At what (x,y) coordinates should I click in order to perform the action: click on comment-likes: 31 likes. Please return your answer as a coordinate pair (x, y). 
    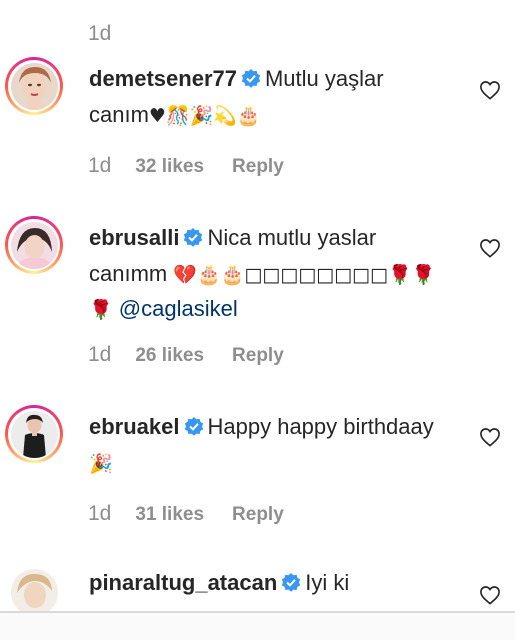
    Looking at the image, I should click on (169, 515).